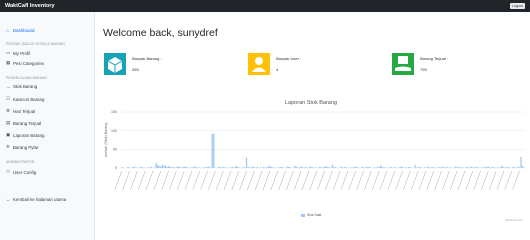 The height and width of the screenshot is (240, 530). What do you see at coordinates (22, 147) in the screenshot?
I see `sidebar-item-barang-pylar: ✲ Barang Pylar` at bounding box center [22, 147].